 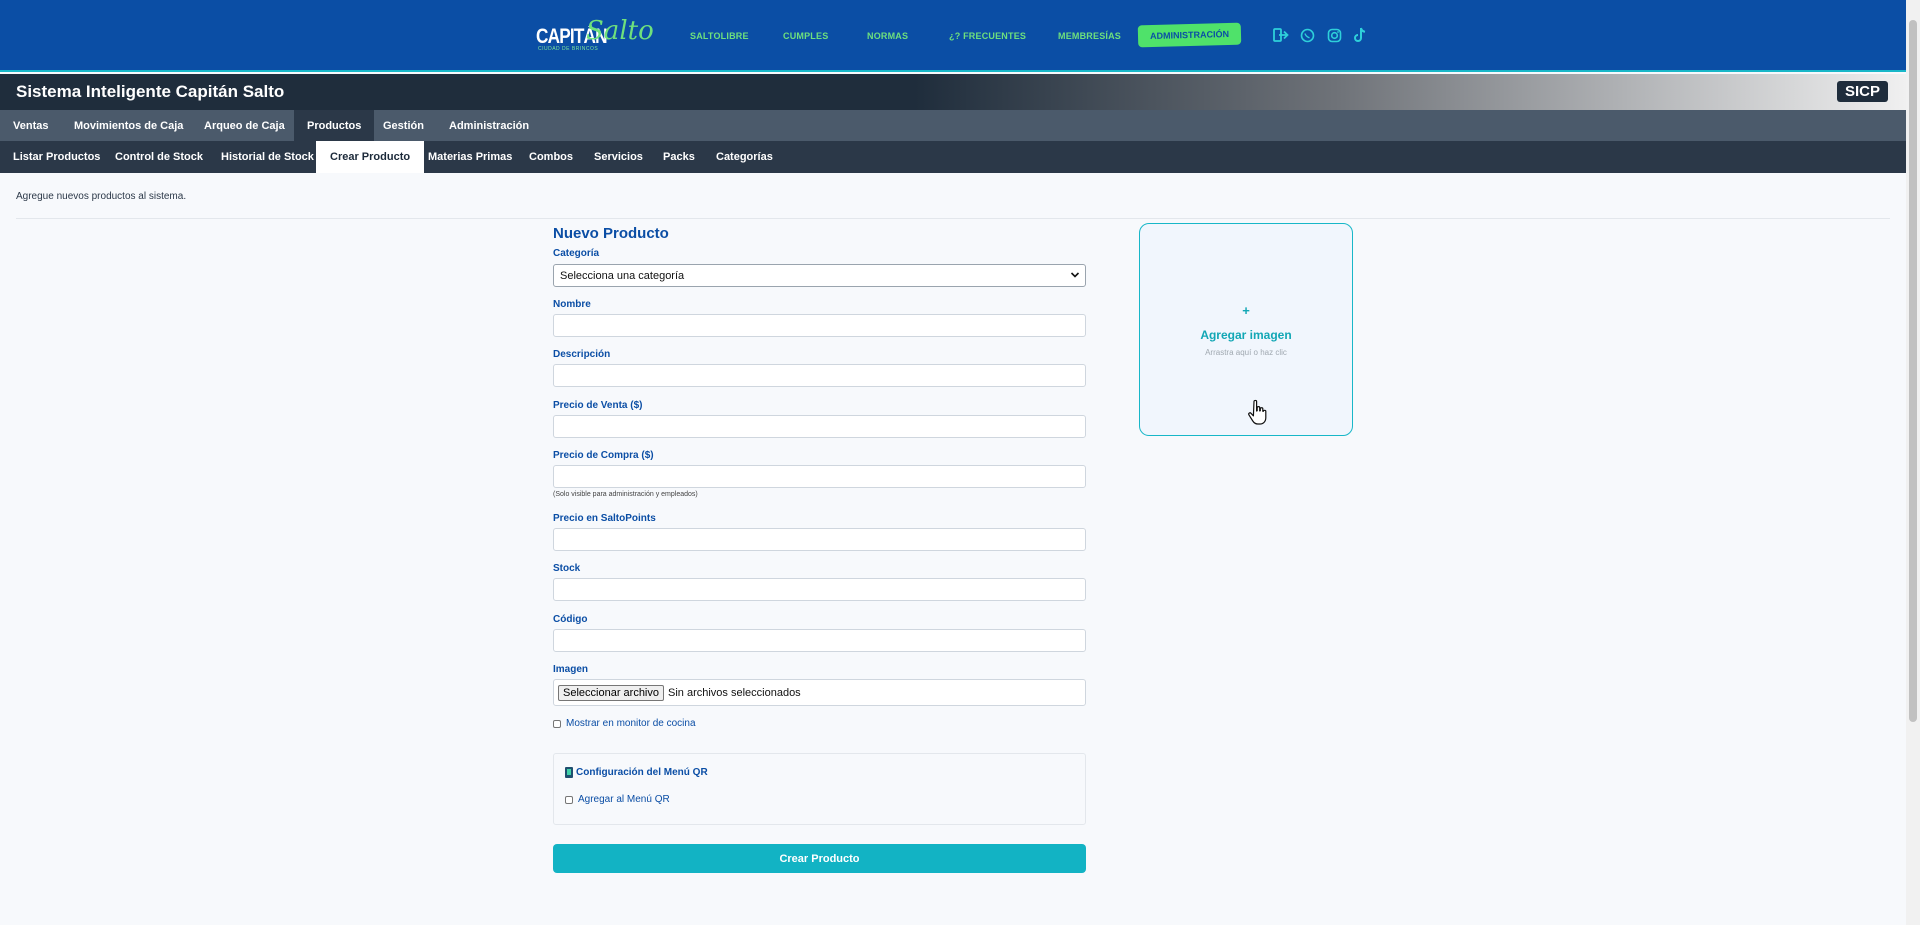 I want to click on kitchen-monitor-label: Mostrar en monitor de cocina, so click(x=631, y=723).